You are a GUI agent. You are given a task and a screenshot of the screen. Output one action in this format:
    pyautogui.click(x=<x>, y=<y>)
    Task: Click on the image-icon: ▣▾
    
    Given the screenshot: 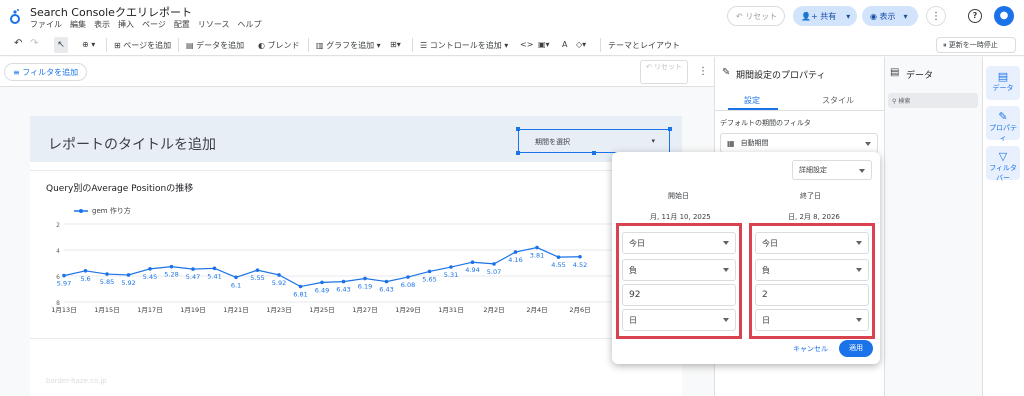 What is the action you would take?
    pyautogui.click(x=544, y=44)
    